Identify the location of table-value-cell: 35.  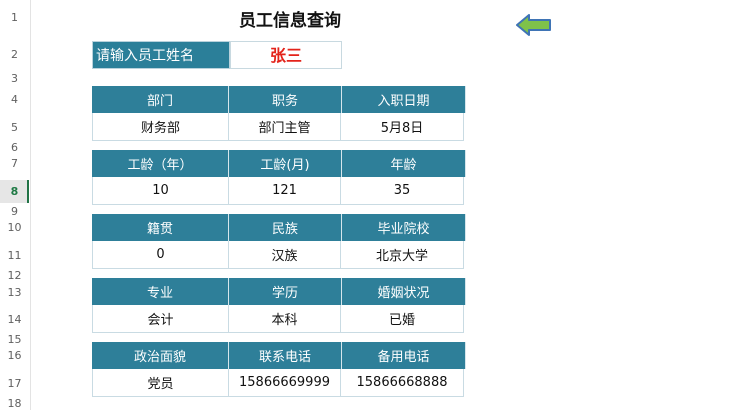
(402, 191).